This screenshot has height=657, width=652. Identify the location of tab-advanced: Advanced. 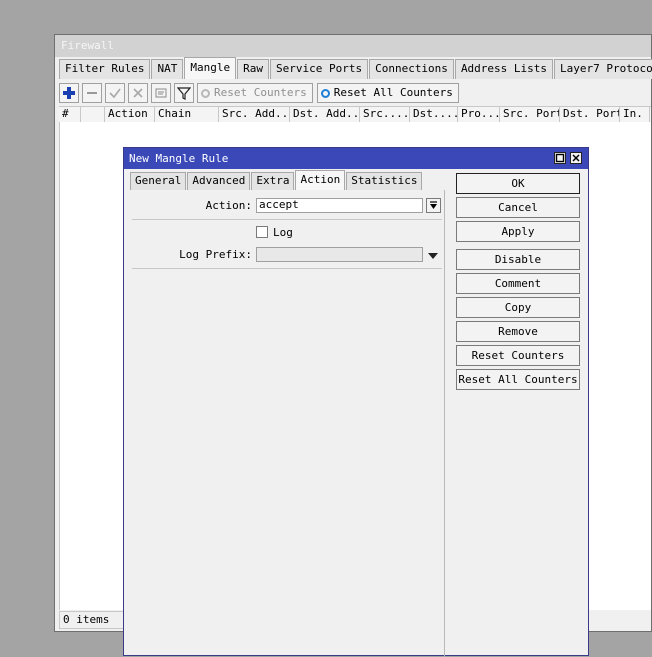
(219, 181).